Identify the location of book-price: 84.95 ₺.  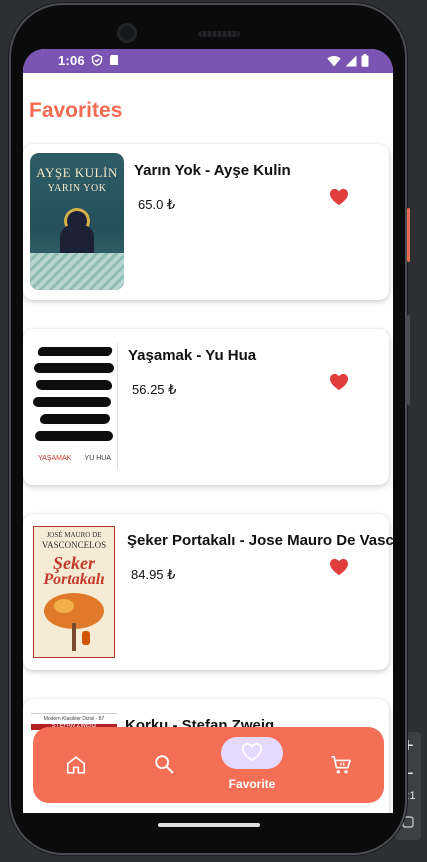
(153, 574).